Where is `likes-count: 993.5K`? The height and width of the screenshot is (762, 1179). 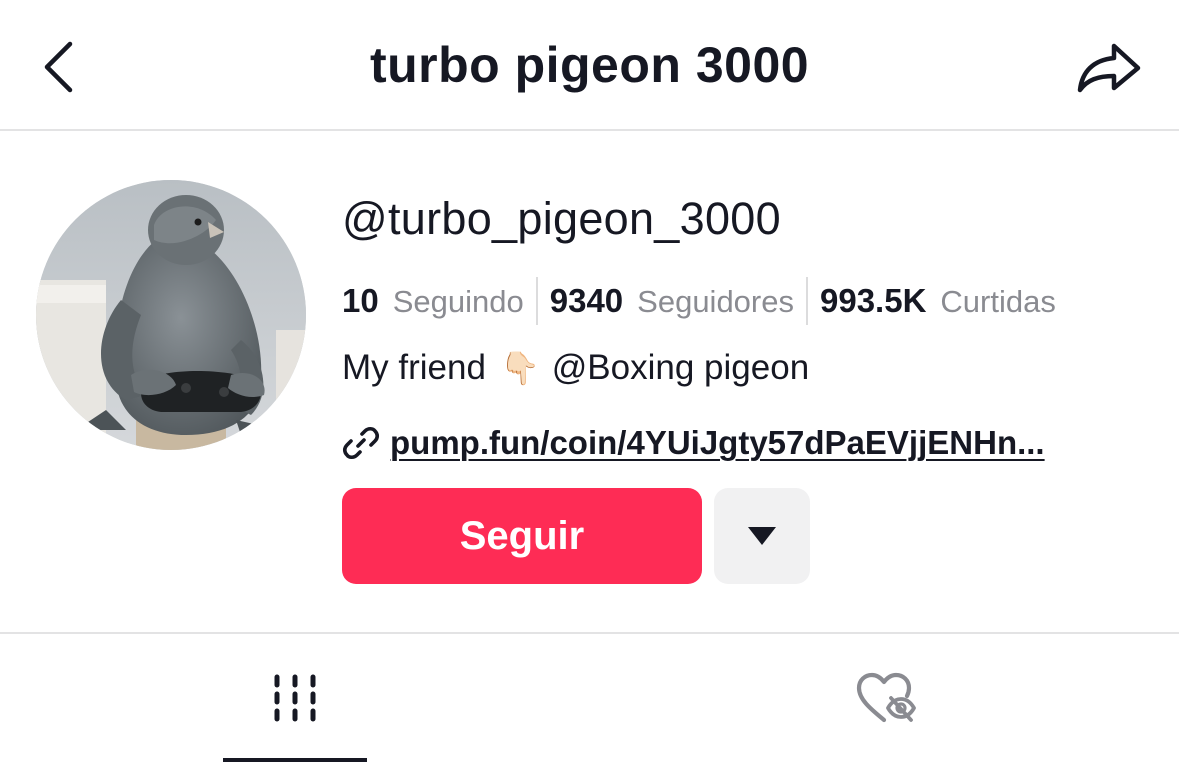 likes-count: 993.5K is located at coordinates (873, 300).